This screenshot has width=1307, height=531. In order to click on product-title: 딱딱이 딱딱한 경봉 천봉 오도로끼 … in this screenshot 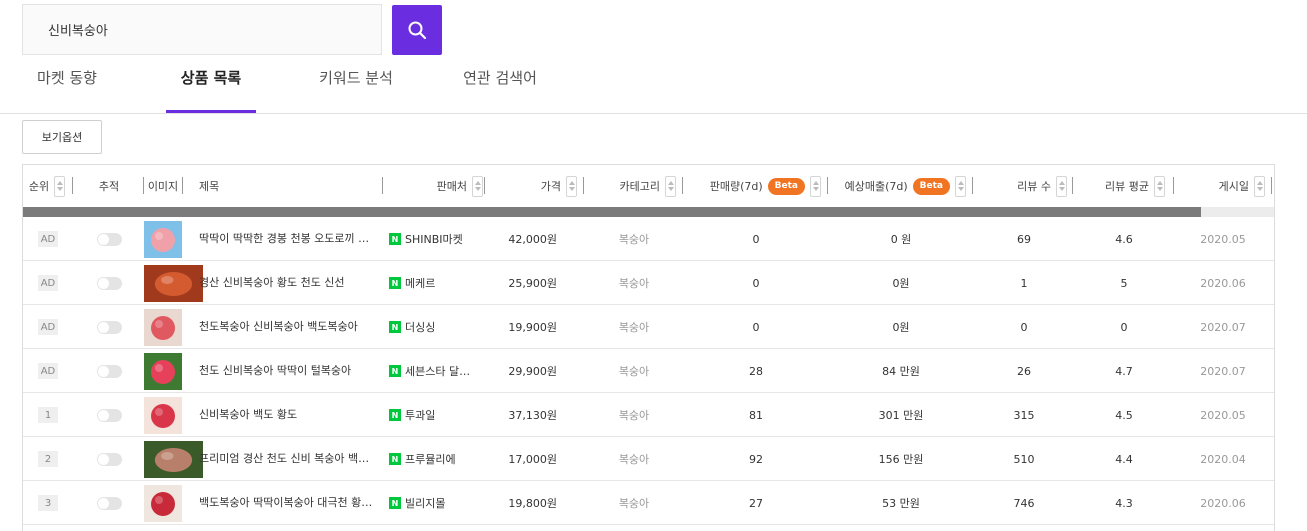, I will do `click(284, 239)`.